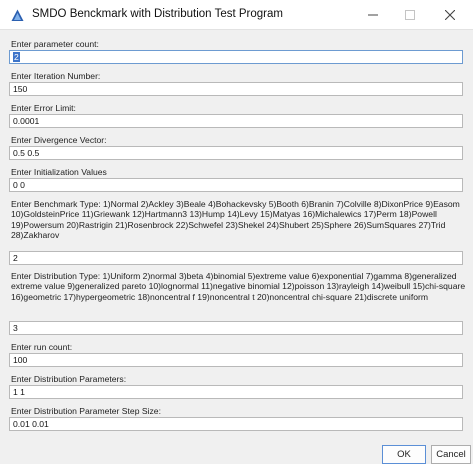 Image resolution: width=473 pixels, height=464 pixels. I want to click on java-app-icon, so click(17, 15).